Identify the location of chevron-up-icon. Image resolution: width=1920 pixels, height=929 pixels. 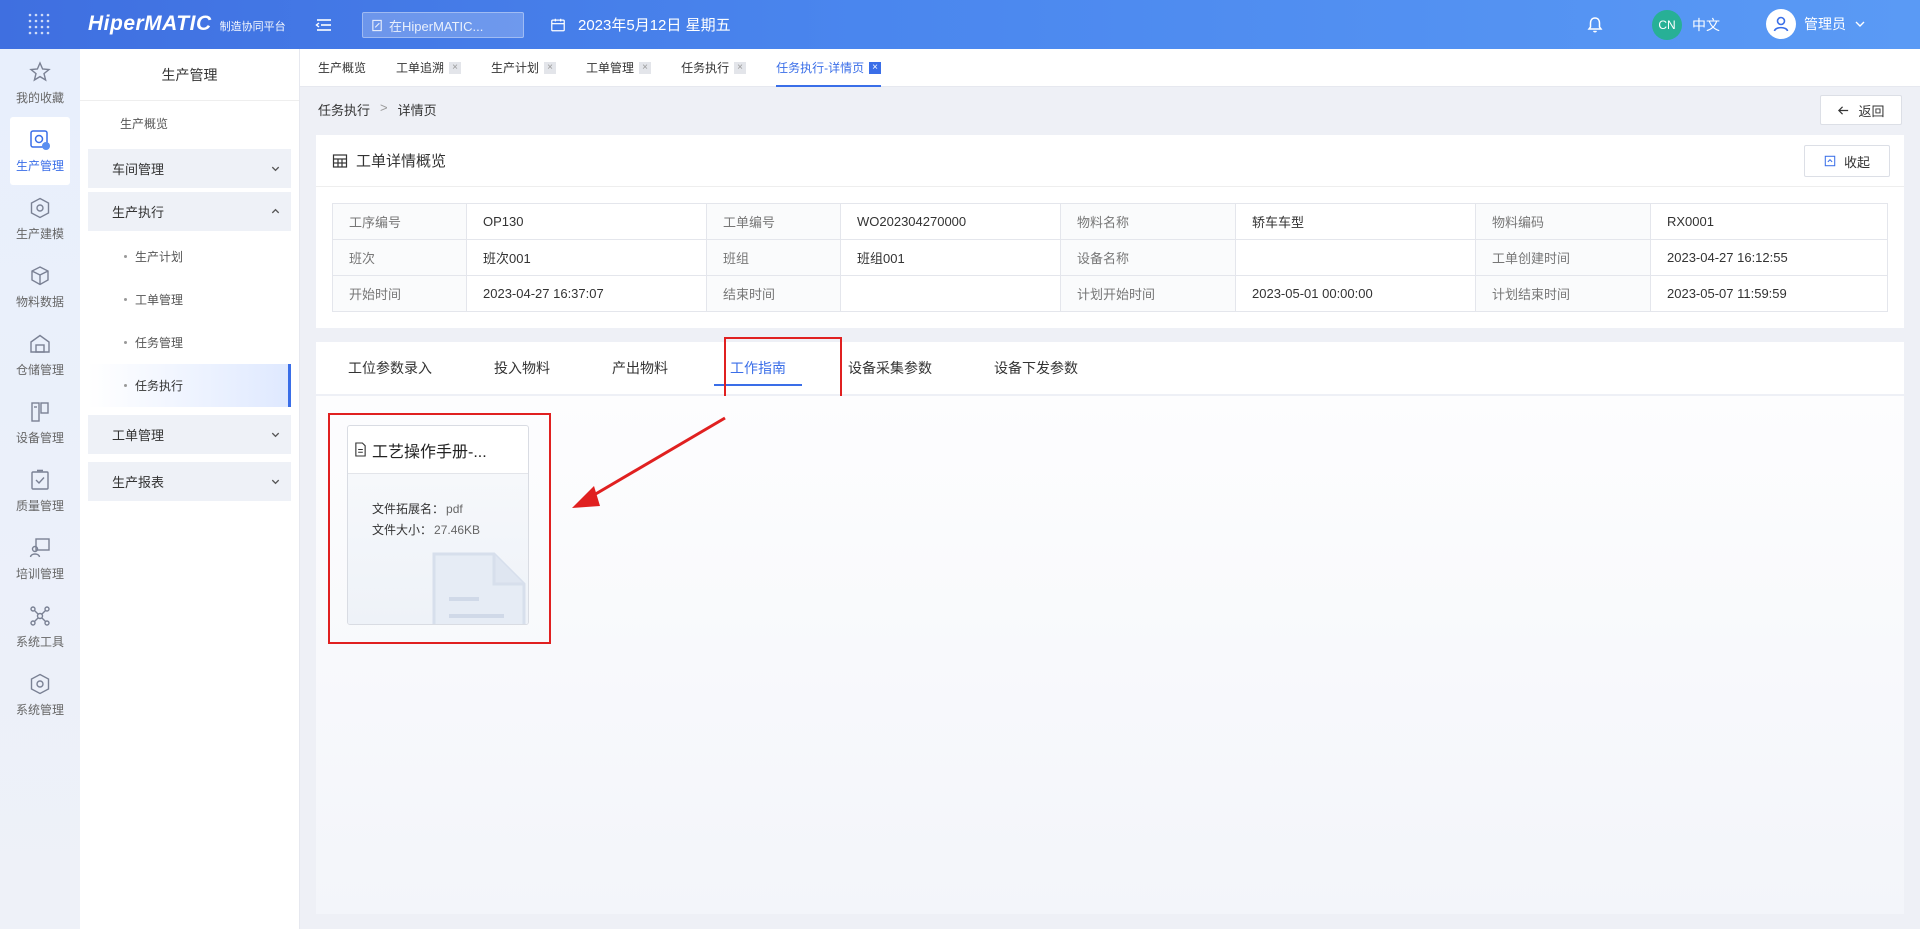
(275, 211).